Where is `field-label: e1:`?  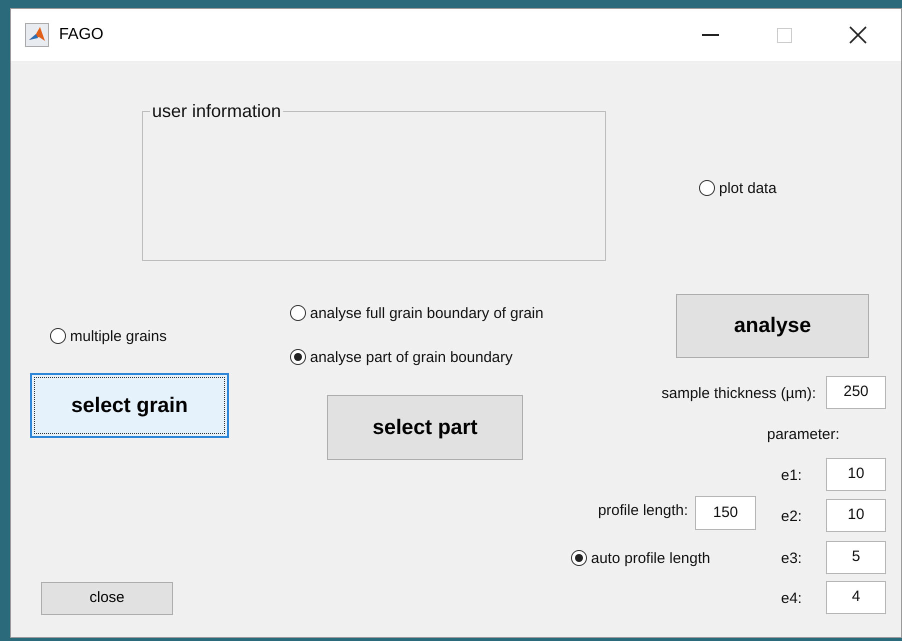 field-label: e1: is located at coordinates (791, 475).